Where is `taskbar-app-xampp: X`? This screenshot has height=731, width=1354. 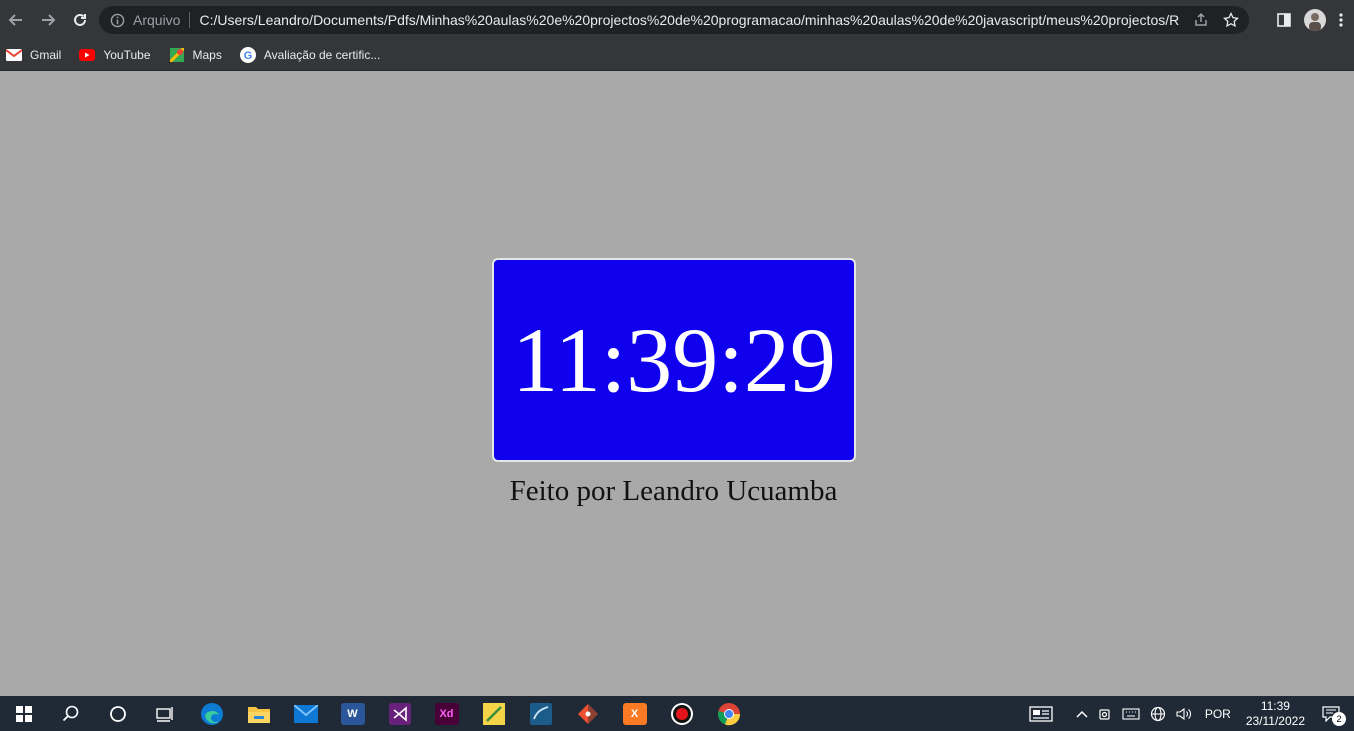
taskbar-app-xampp: X is located at coordinates (634, 713).